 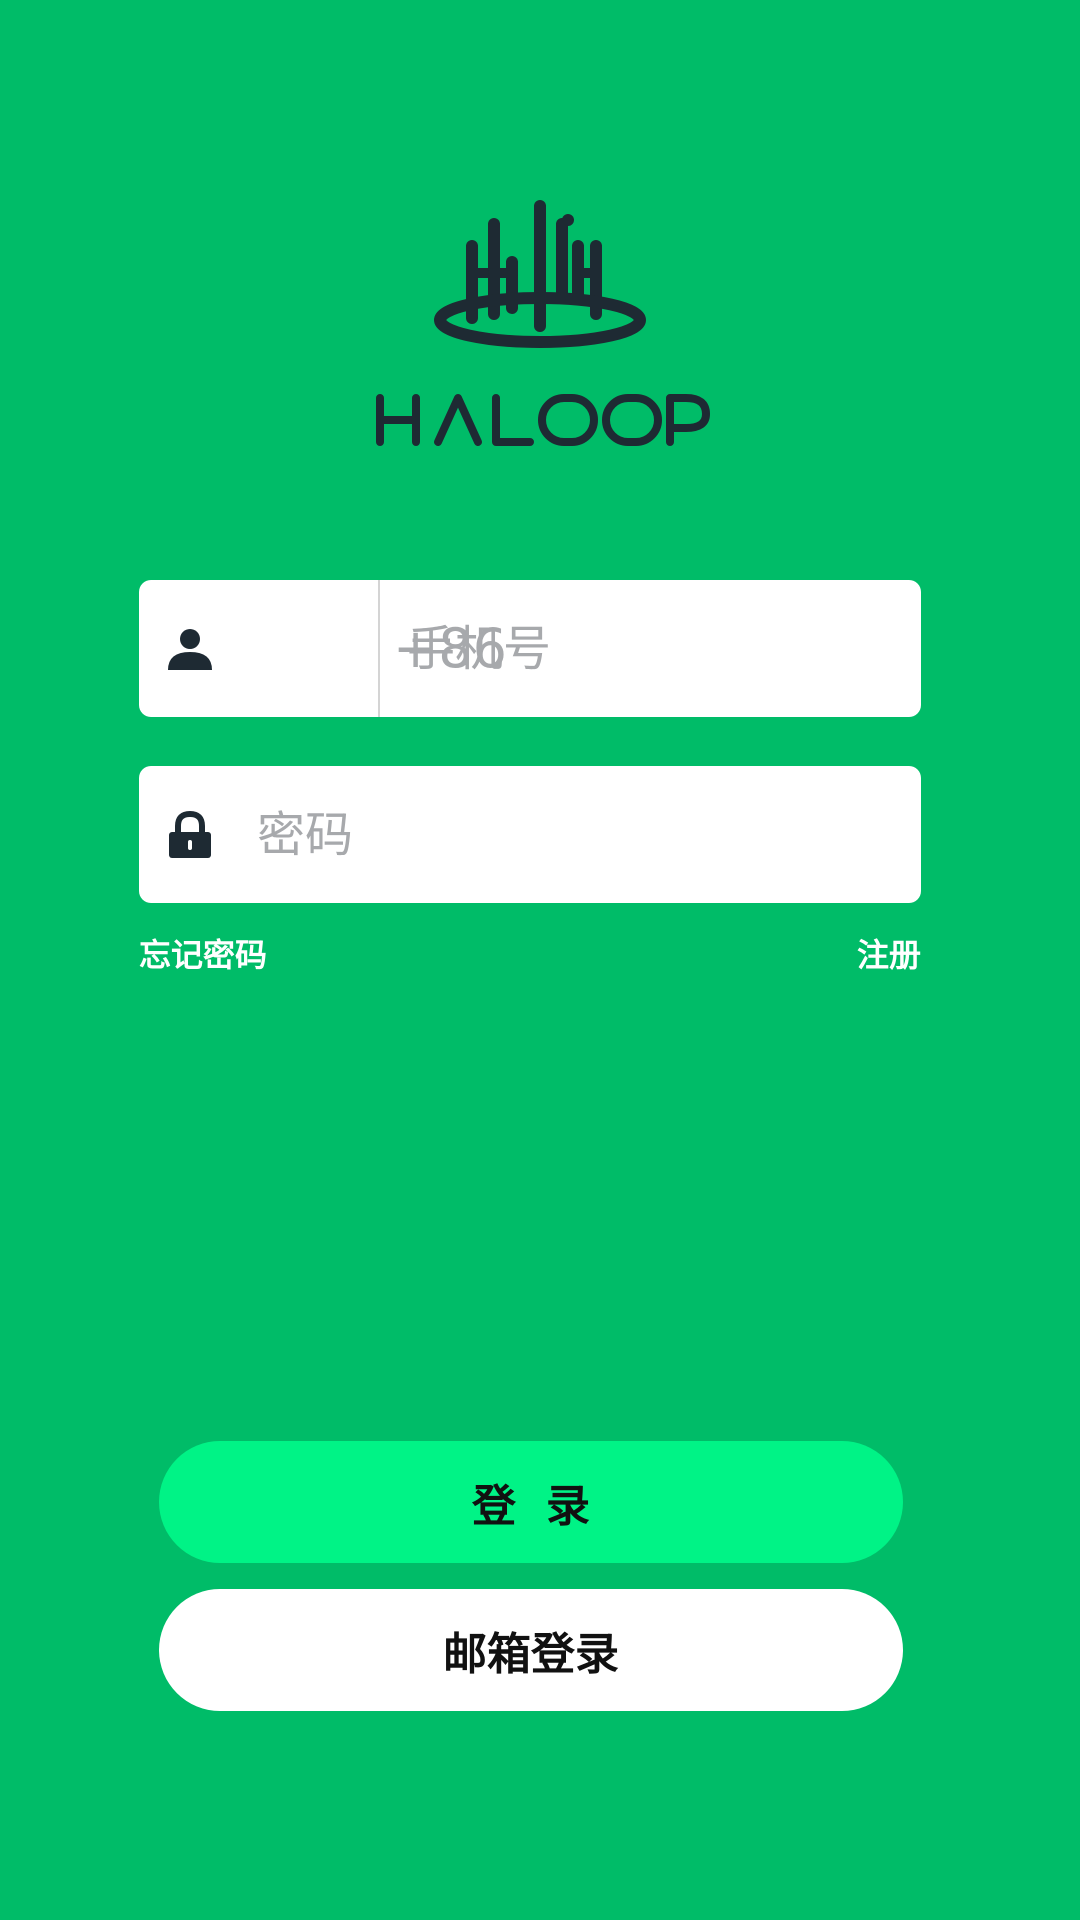 I want to click on user-icon, so click(x=190, y=649).